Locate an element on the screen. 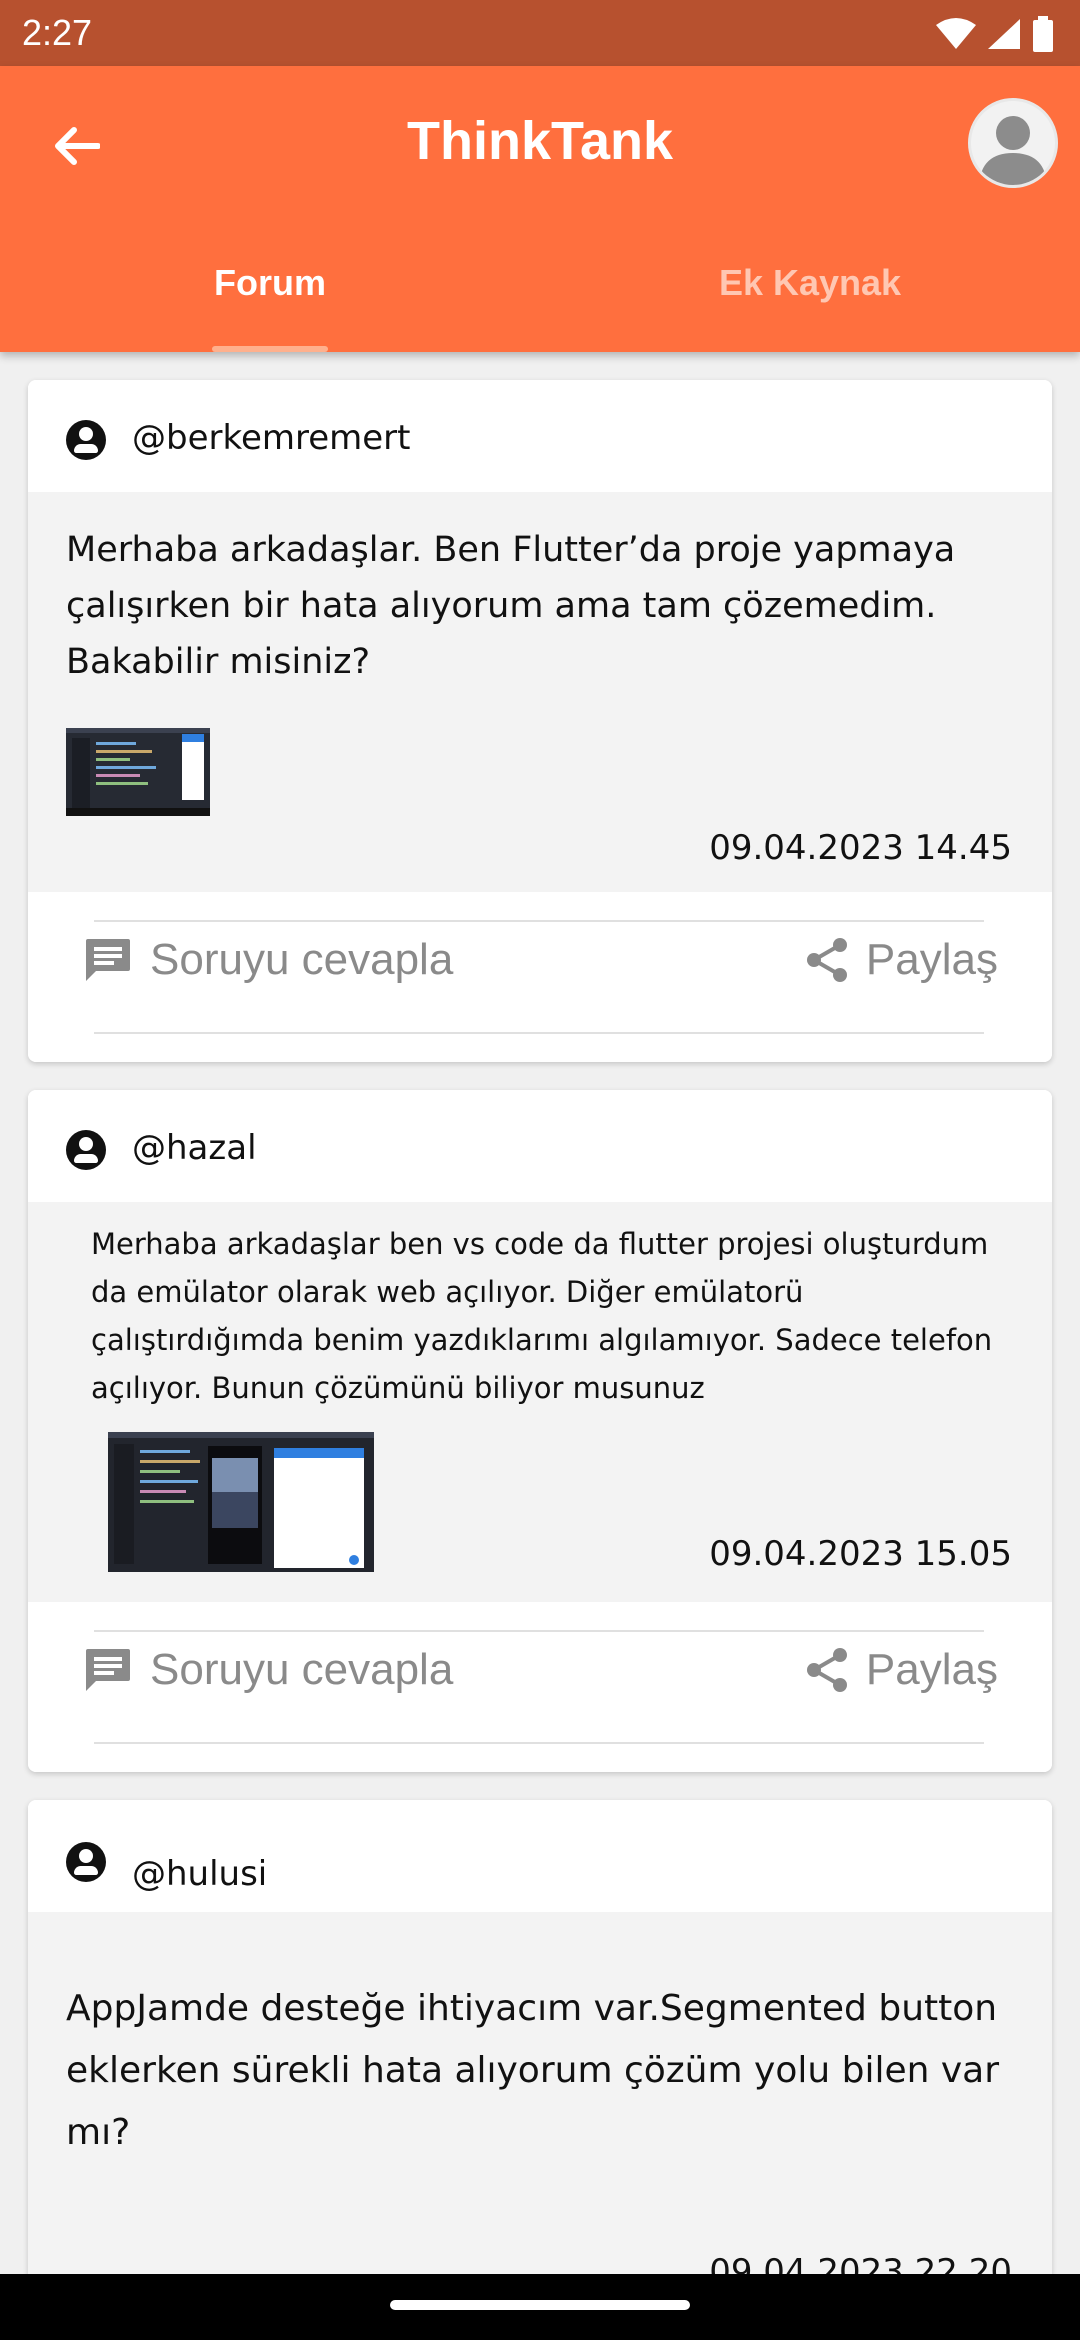 This screenshot has width=1080, height=2340. post-timestamp: 09.04.2023 15.05 is located at coordinates (860, 1554).